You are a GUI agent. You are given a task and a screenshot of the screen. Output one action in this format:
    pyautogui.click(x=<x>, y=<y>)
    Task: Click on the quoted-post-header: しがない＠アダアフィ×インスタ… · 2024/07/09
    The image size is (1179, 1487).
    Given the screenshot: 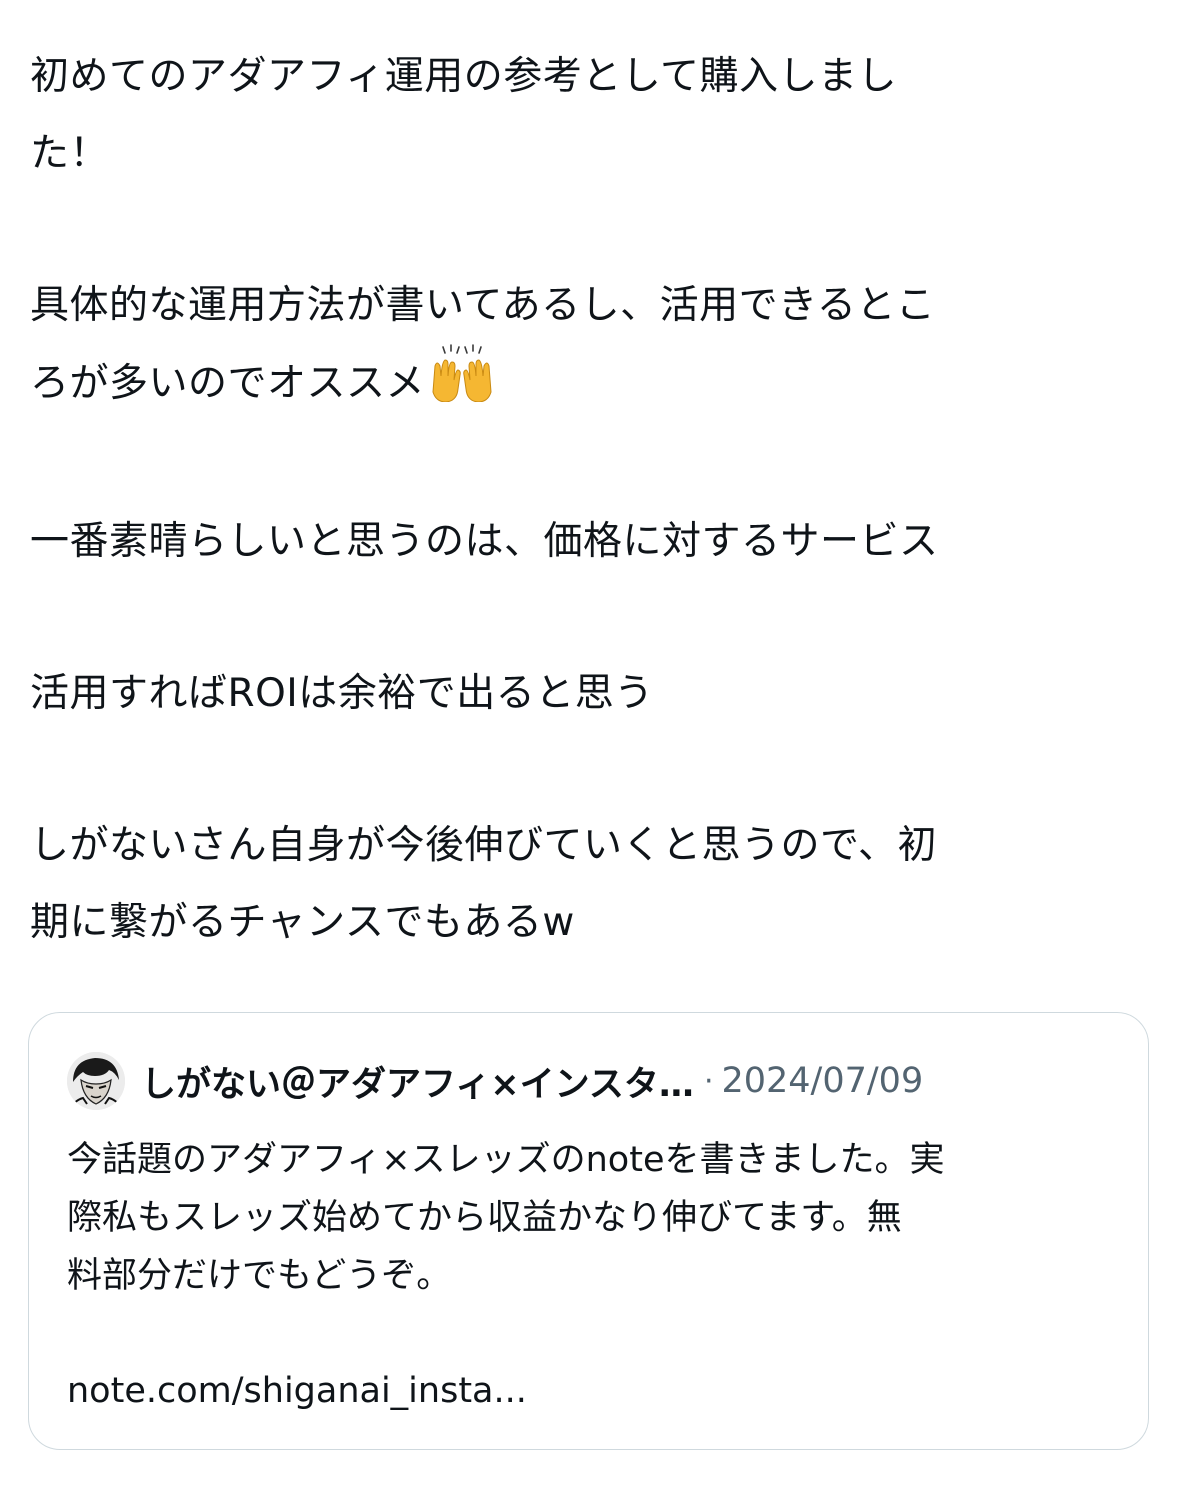 What is the action you would take?
    pyautogui.click(x=592, y=1081)
    